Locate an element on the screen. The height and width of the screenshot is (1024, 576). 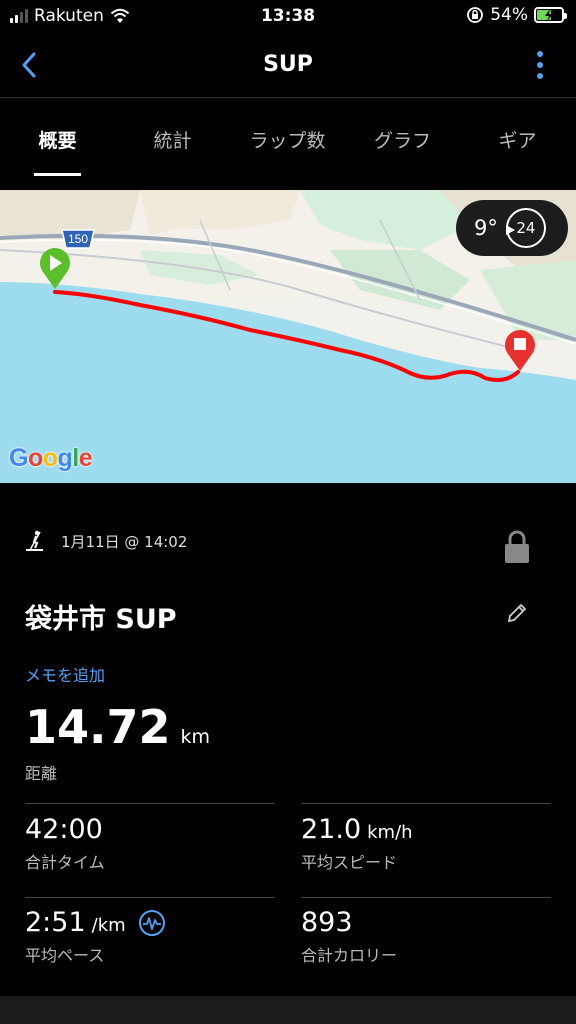
tab-graph: グラフ is located at coordinates (402, 139).